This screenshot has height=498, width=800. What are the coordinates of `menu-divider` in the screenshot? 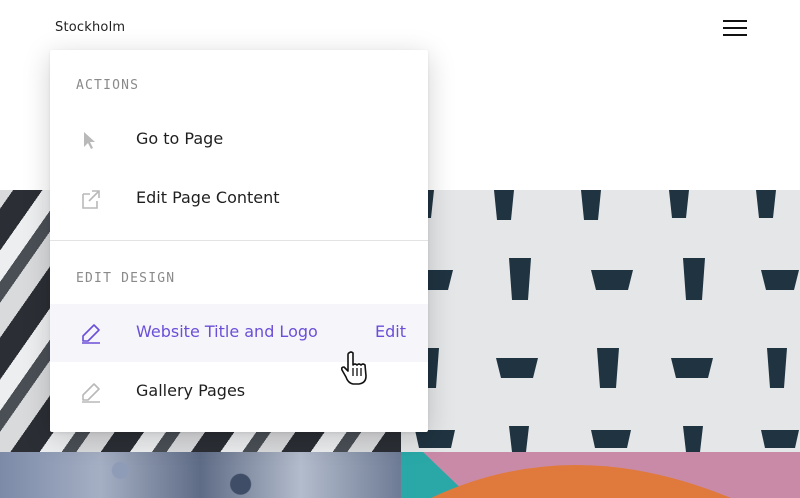 It's located at (239, 240).